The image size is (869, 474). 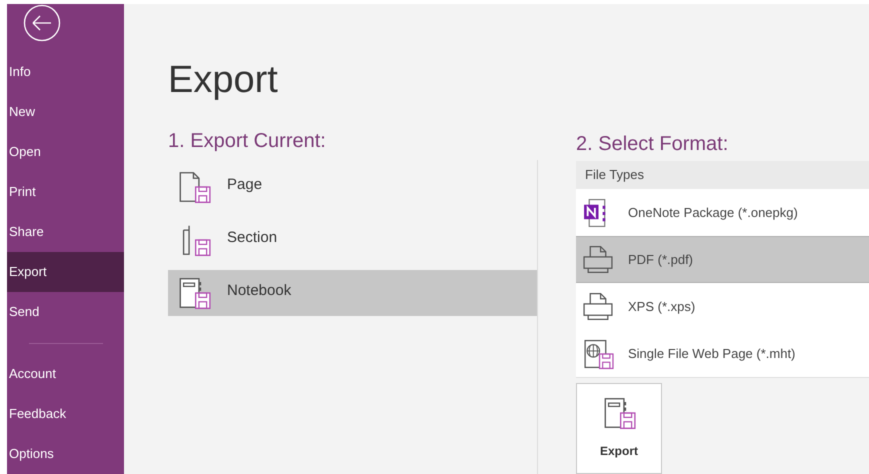 I want to click on page-icon, so click(x=194, y=187).